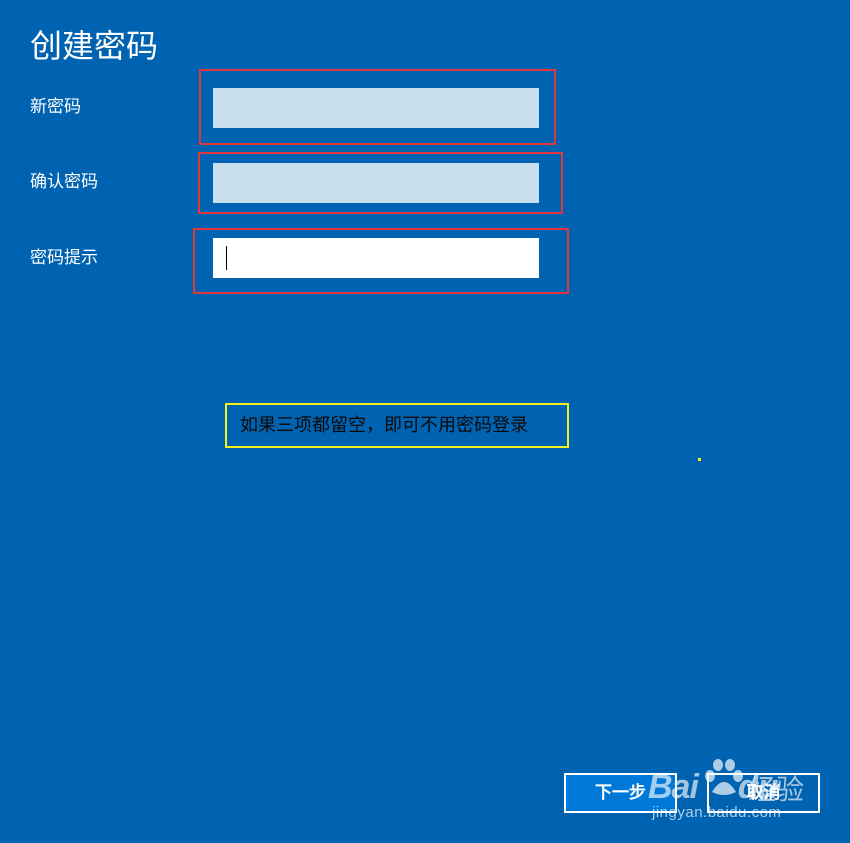 This screenshot has height=843, width=850. I want to click on annotation-note: 如果三项都留空，即可不用密码登录, so click(397, 425).